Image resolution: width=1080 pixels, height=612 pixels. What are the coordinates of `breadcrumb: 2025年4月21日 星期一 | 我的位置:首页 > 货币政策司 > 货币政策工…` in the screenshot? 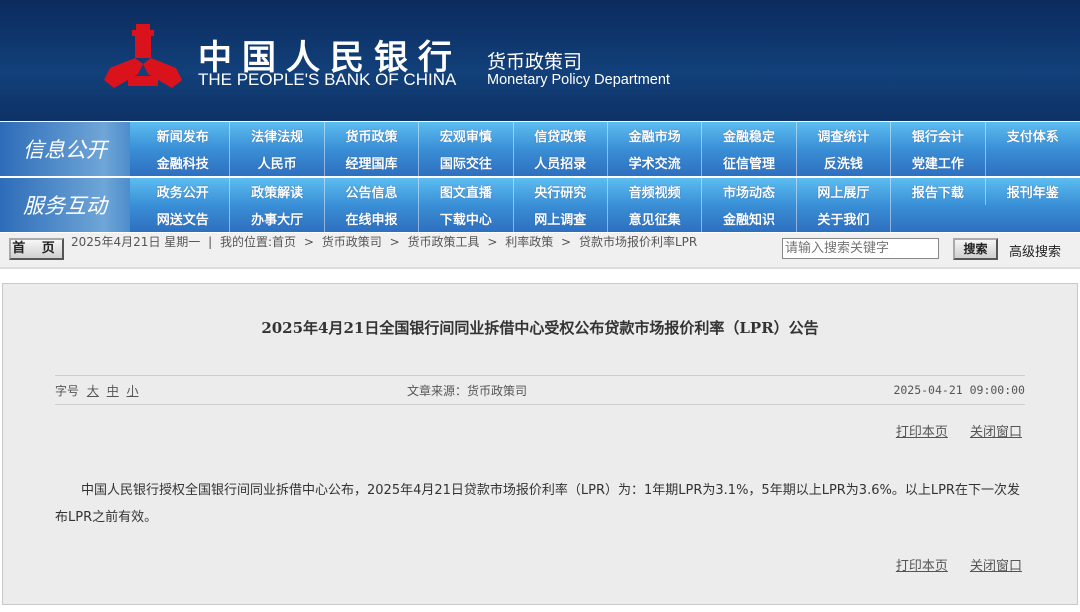 It's located at (426, 242).